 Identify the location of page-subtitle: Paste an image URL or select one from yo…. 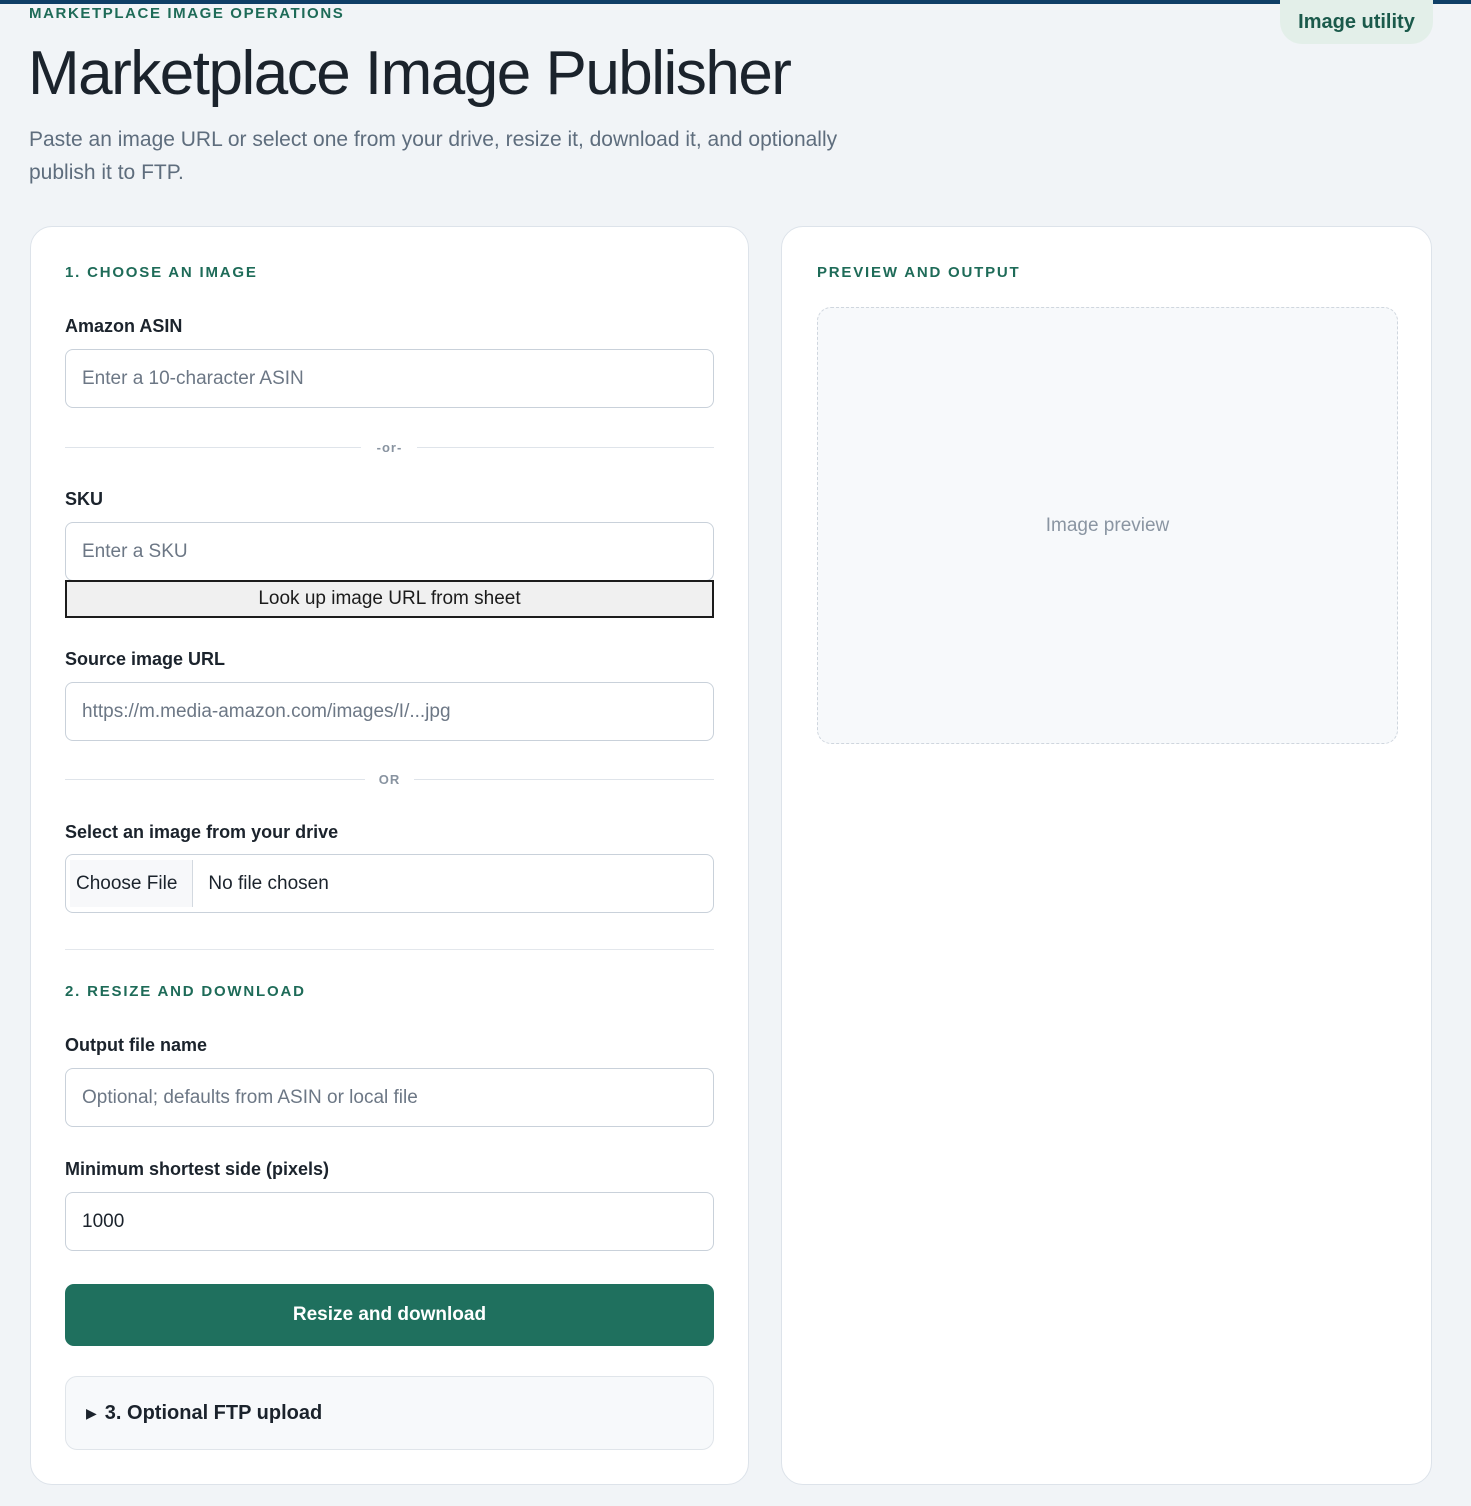
(433, 156).